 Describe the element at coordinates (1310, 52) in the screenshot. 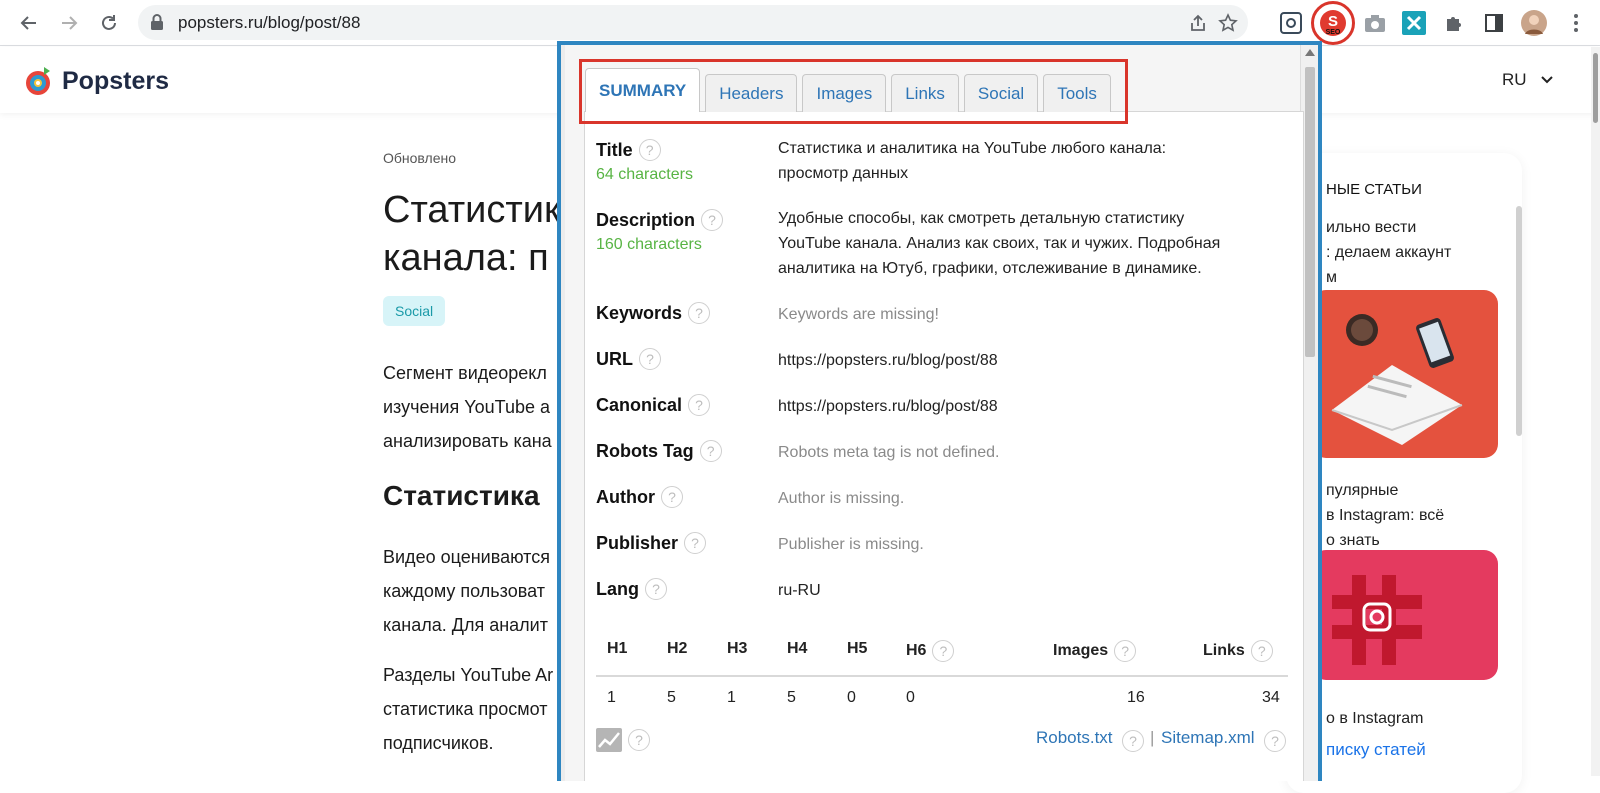

I see `scroll-up-arrow-icon` at that location.